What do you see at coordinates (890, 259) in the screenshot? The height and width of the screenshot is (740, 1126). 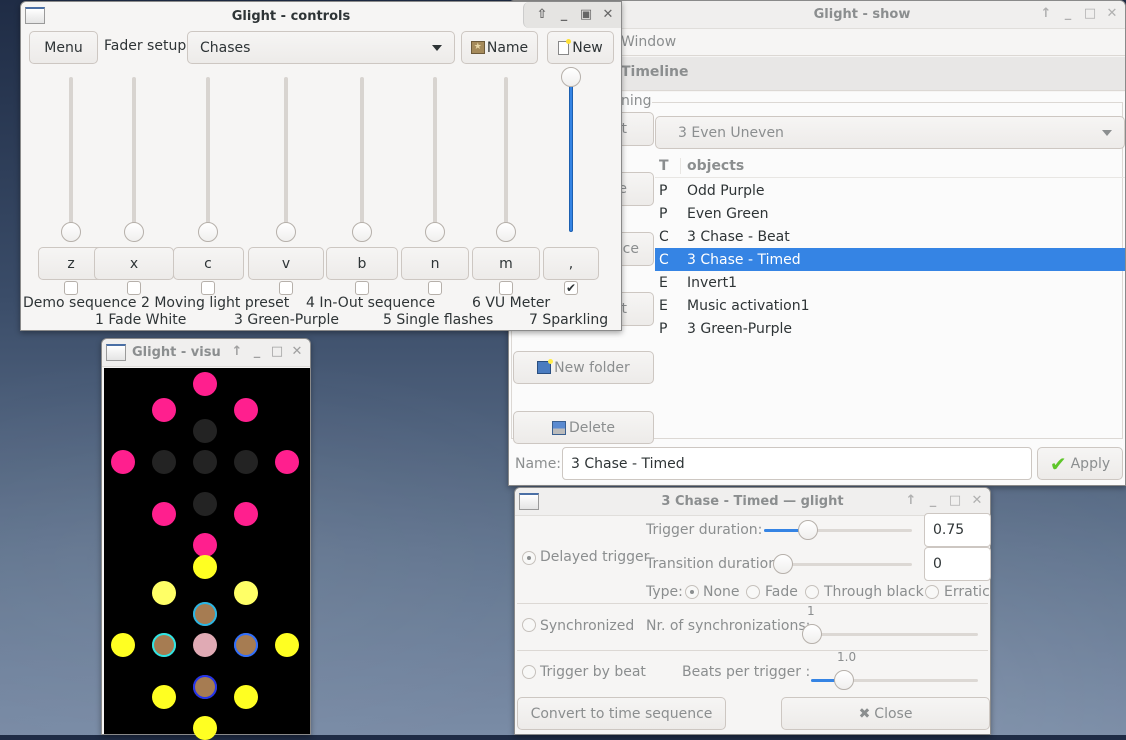 I see `list-item: C 3 Chase - Timed` at bounding box center [890, 259].